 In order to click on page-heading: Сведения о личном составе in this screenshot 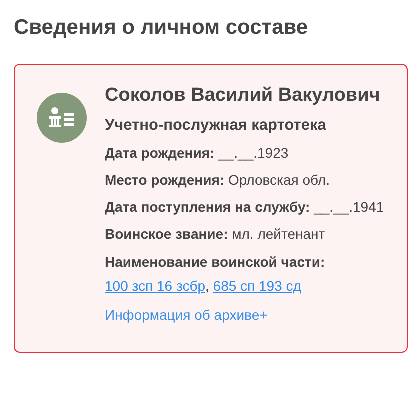, I will do `click(162, 28)`.